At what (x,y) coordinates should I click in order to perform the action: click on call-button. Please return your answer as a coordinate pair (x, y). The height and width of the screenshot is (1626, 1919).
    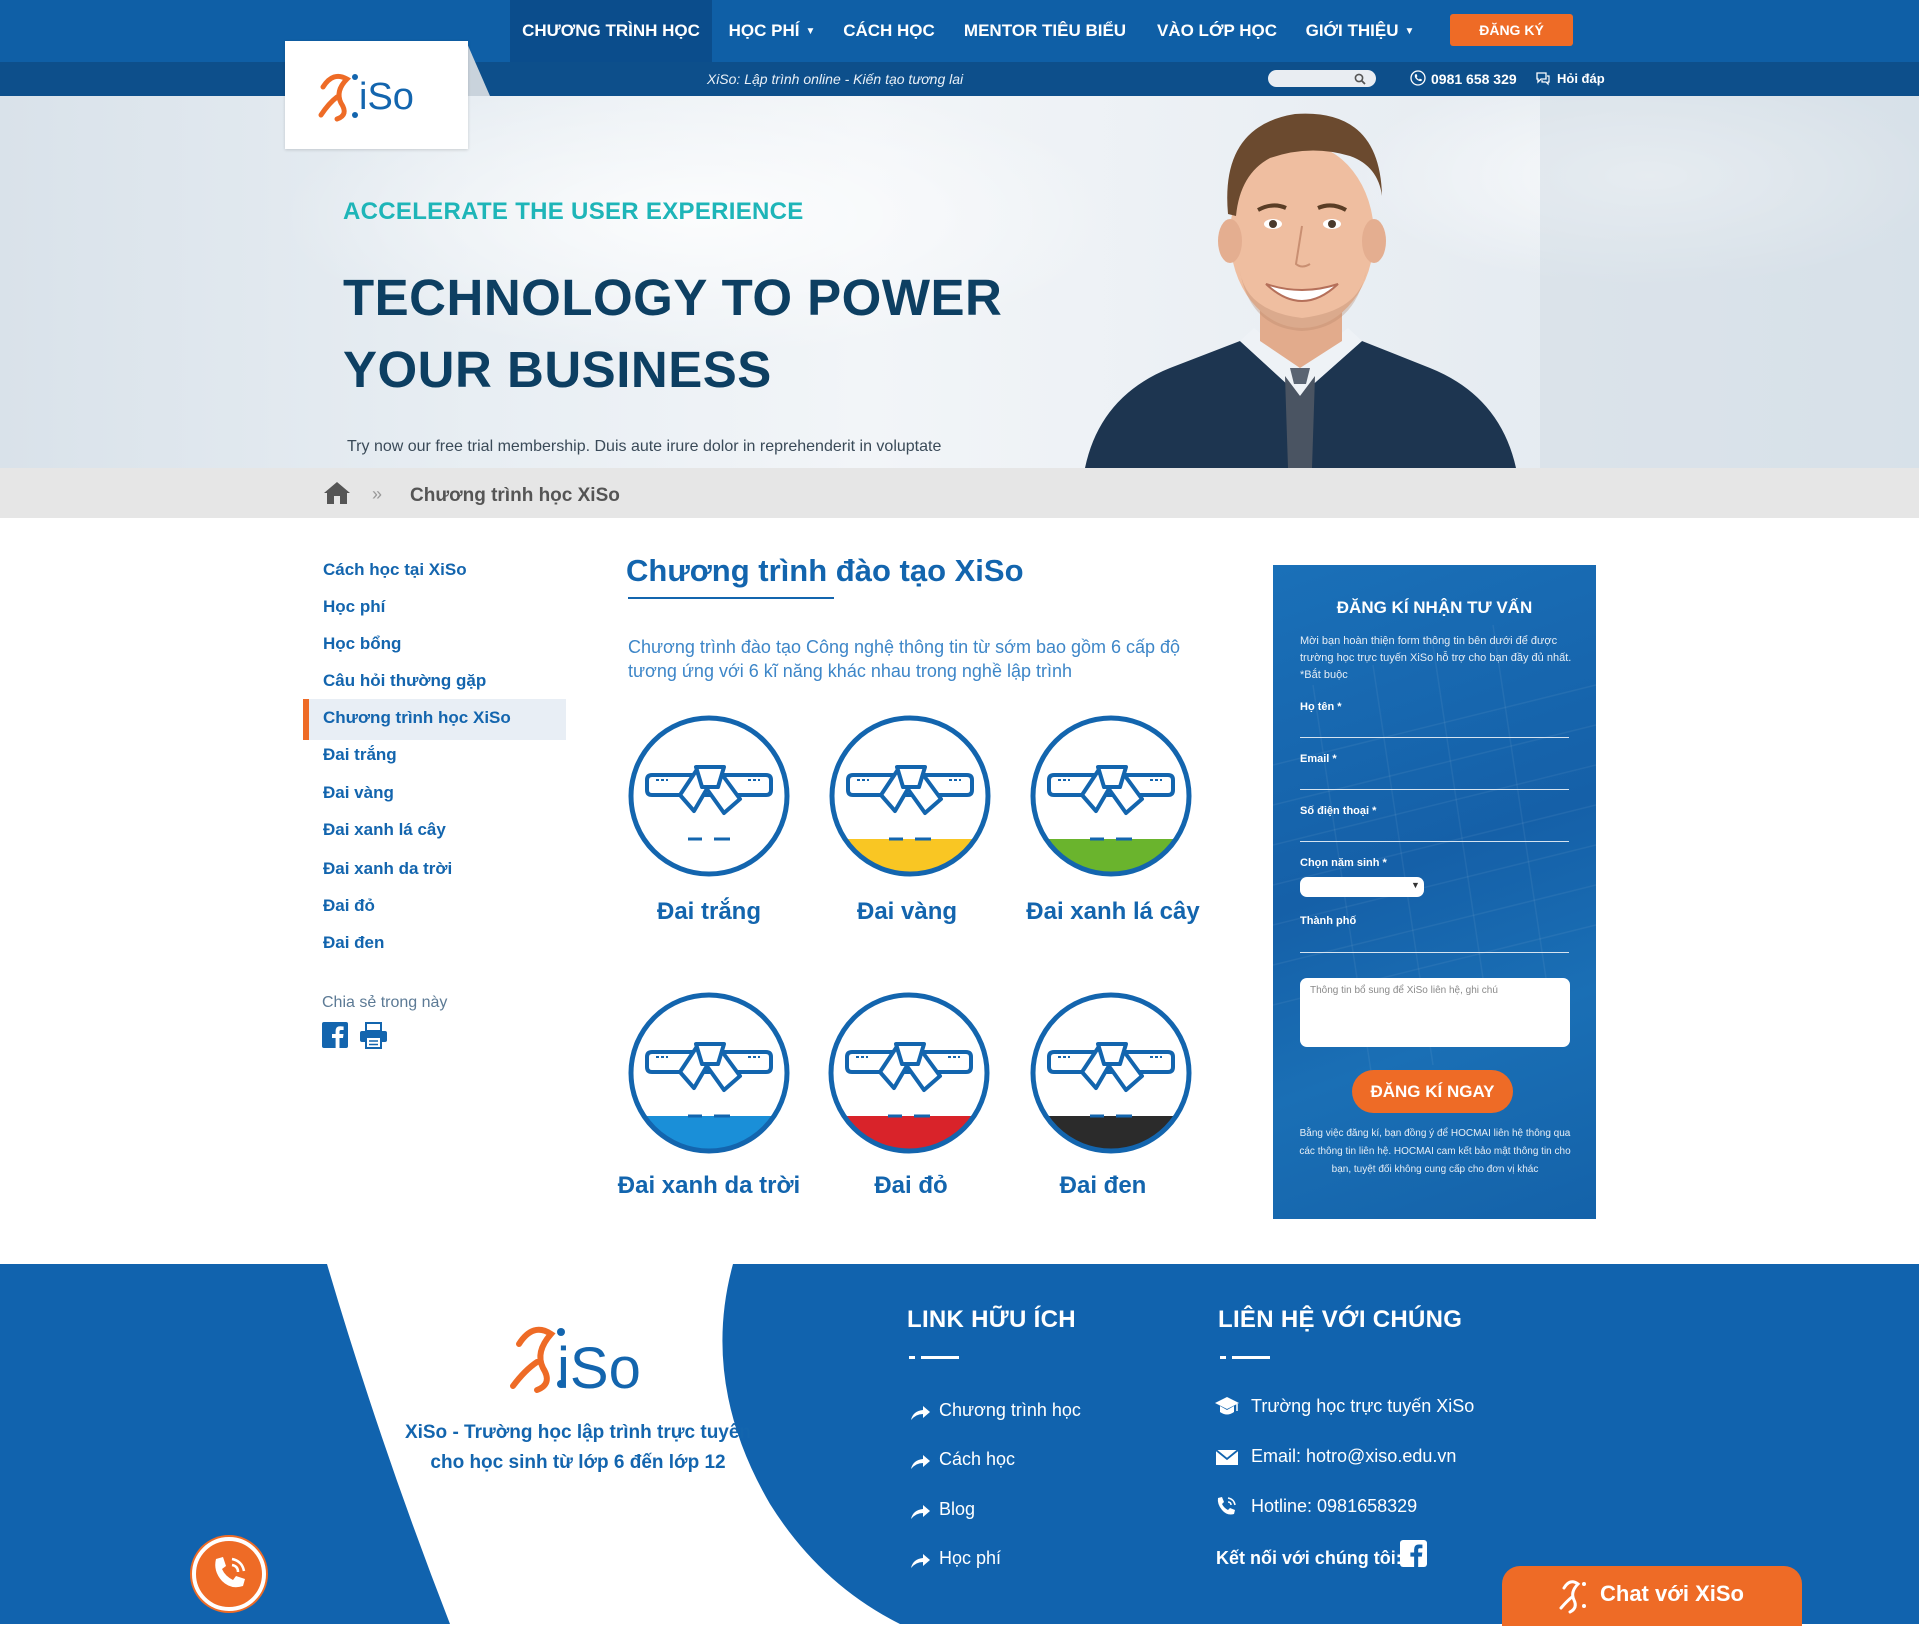
    Looking at the image, I should click on (229, 1574).